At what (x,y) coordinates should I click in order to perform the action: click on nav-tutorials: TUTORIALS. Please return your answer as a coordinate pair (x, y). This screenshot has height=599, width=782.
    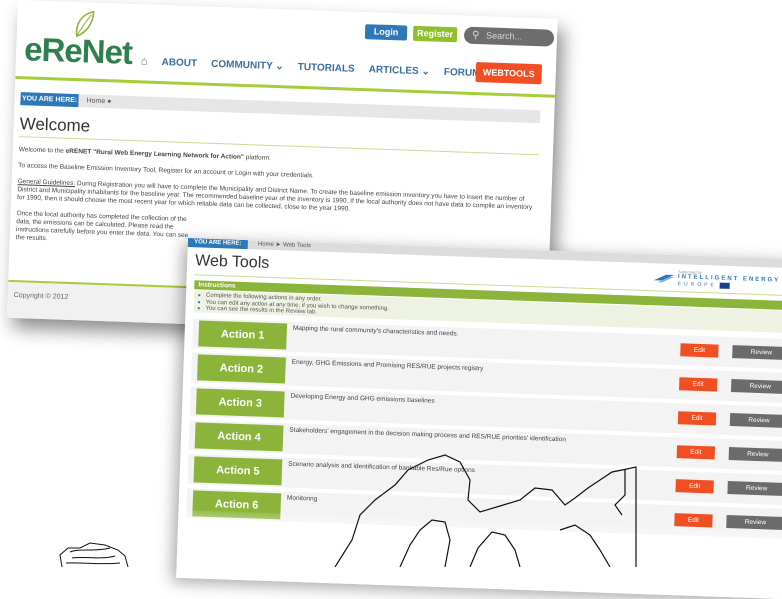
    Looking at the image, I should click on (326, 67).